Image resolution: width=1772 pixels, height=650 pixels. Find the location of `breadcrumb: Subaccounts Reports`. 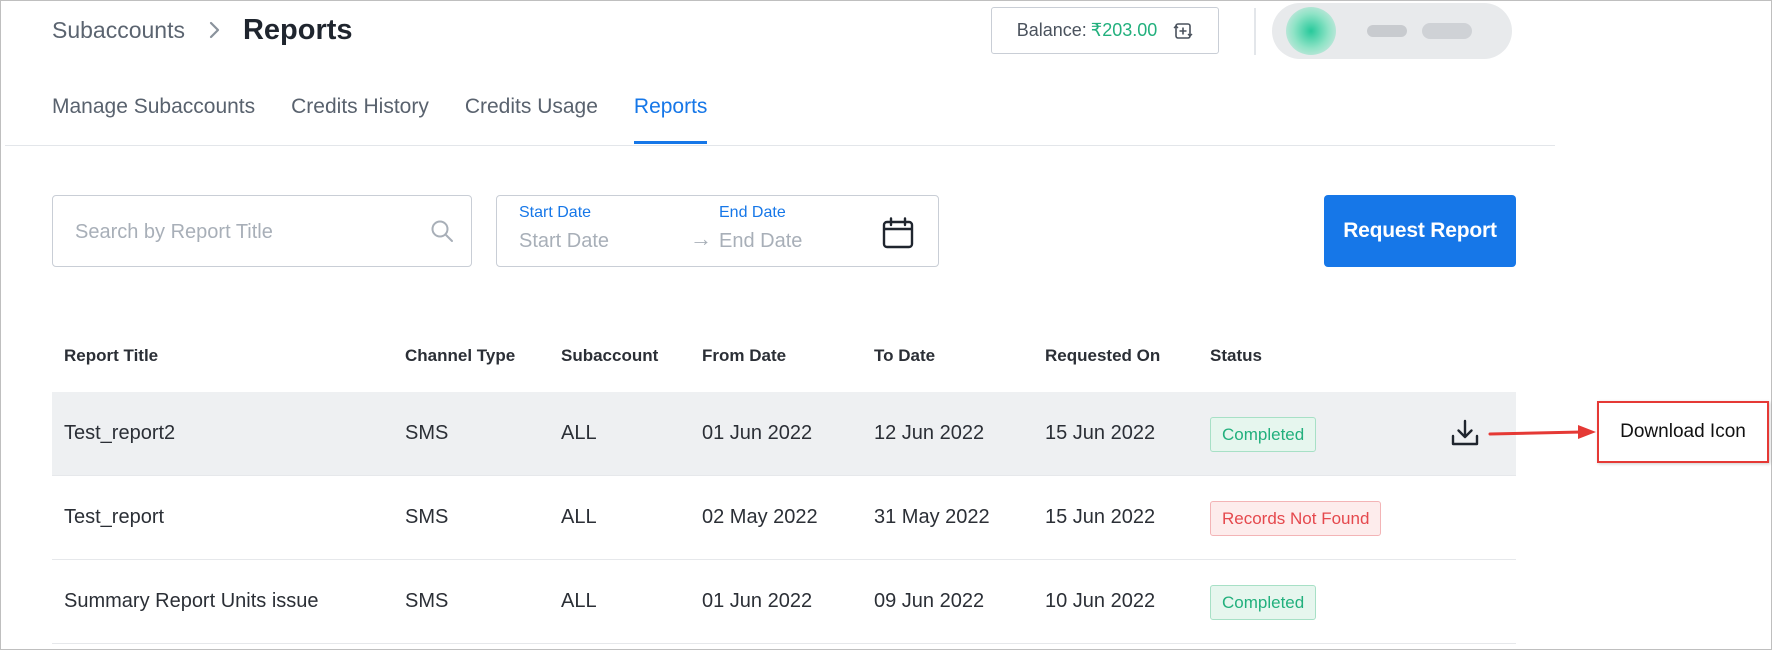

breadcrumb: Subaccounts Reports is located at coordinates (202, 30).